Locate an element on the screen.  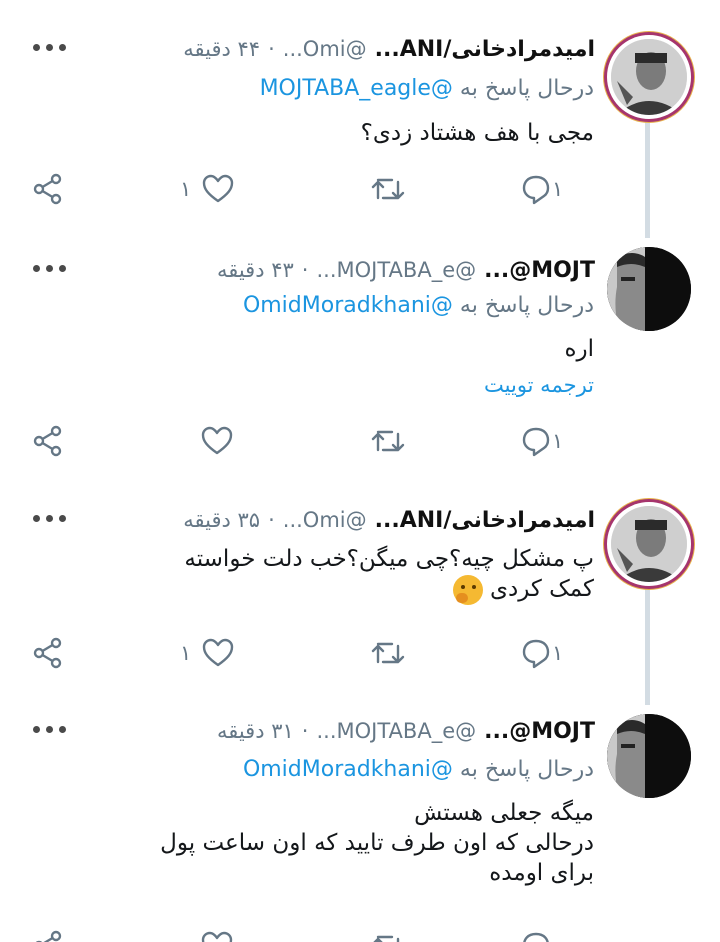
tweet-text: مجی با هف هشتاد زدی؟ is located at coordinates (314, 133).